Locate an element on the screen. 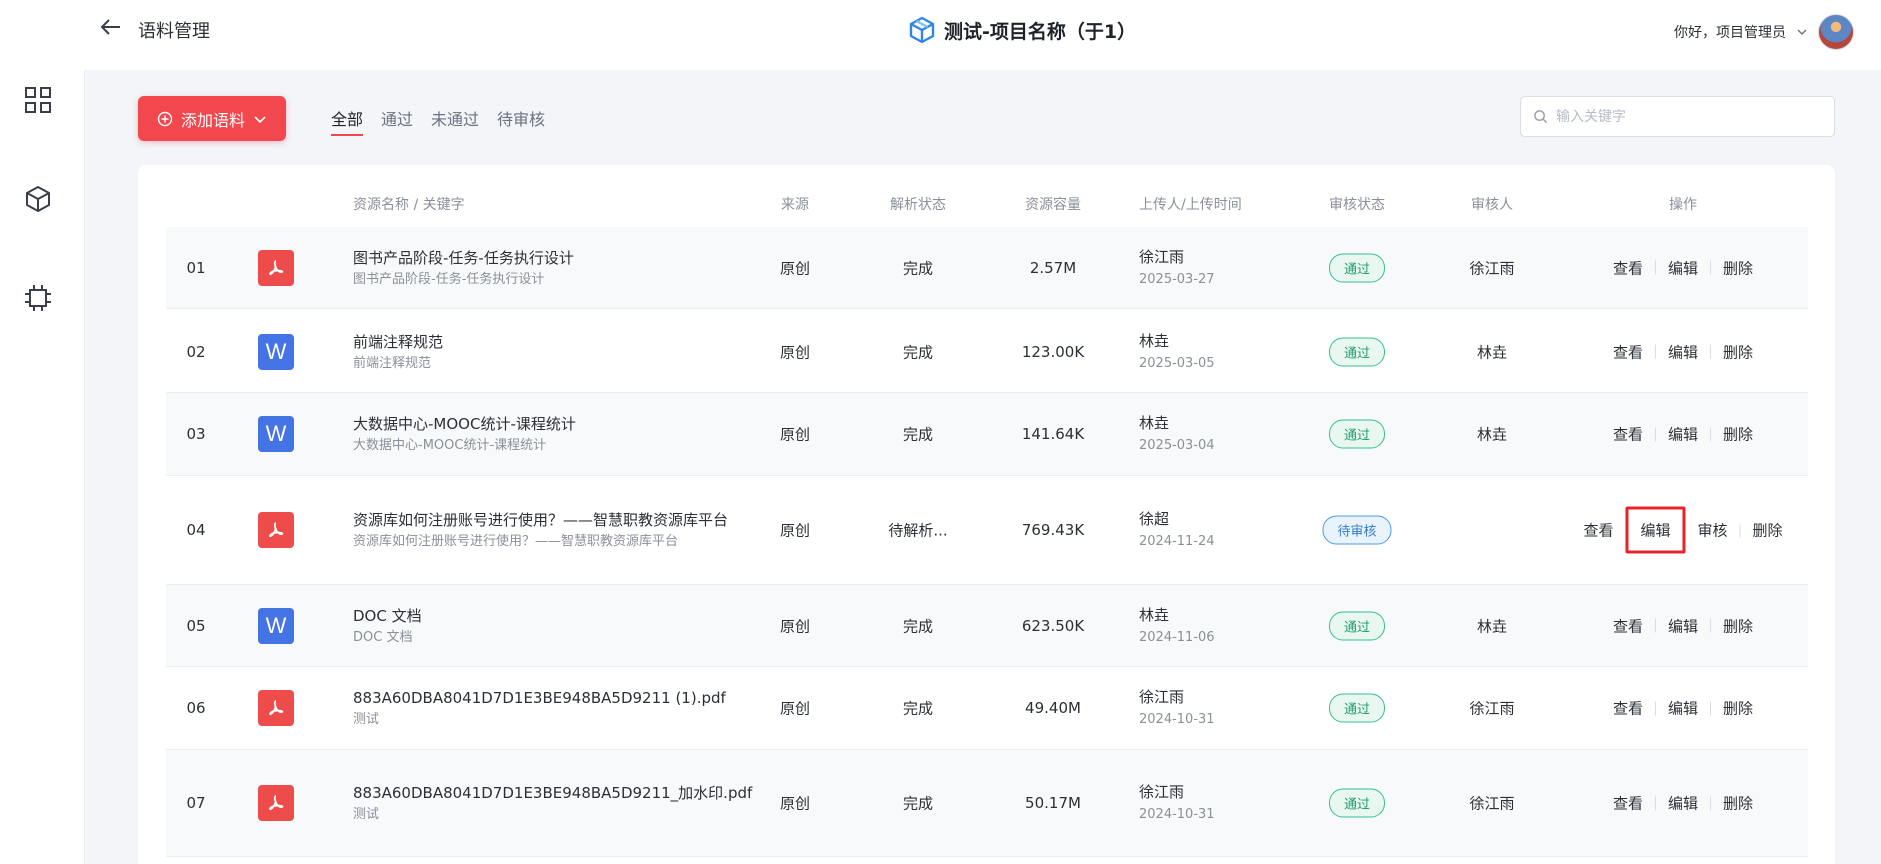 Image resolution: width=1881 pixels, height=864 pixels. tab-all: 全部 is located at coordinates (347, 121).